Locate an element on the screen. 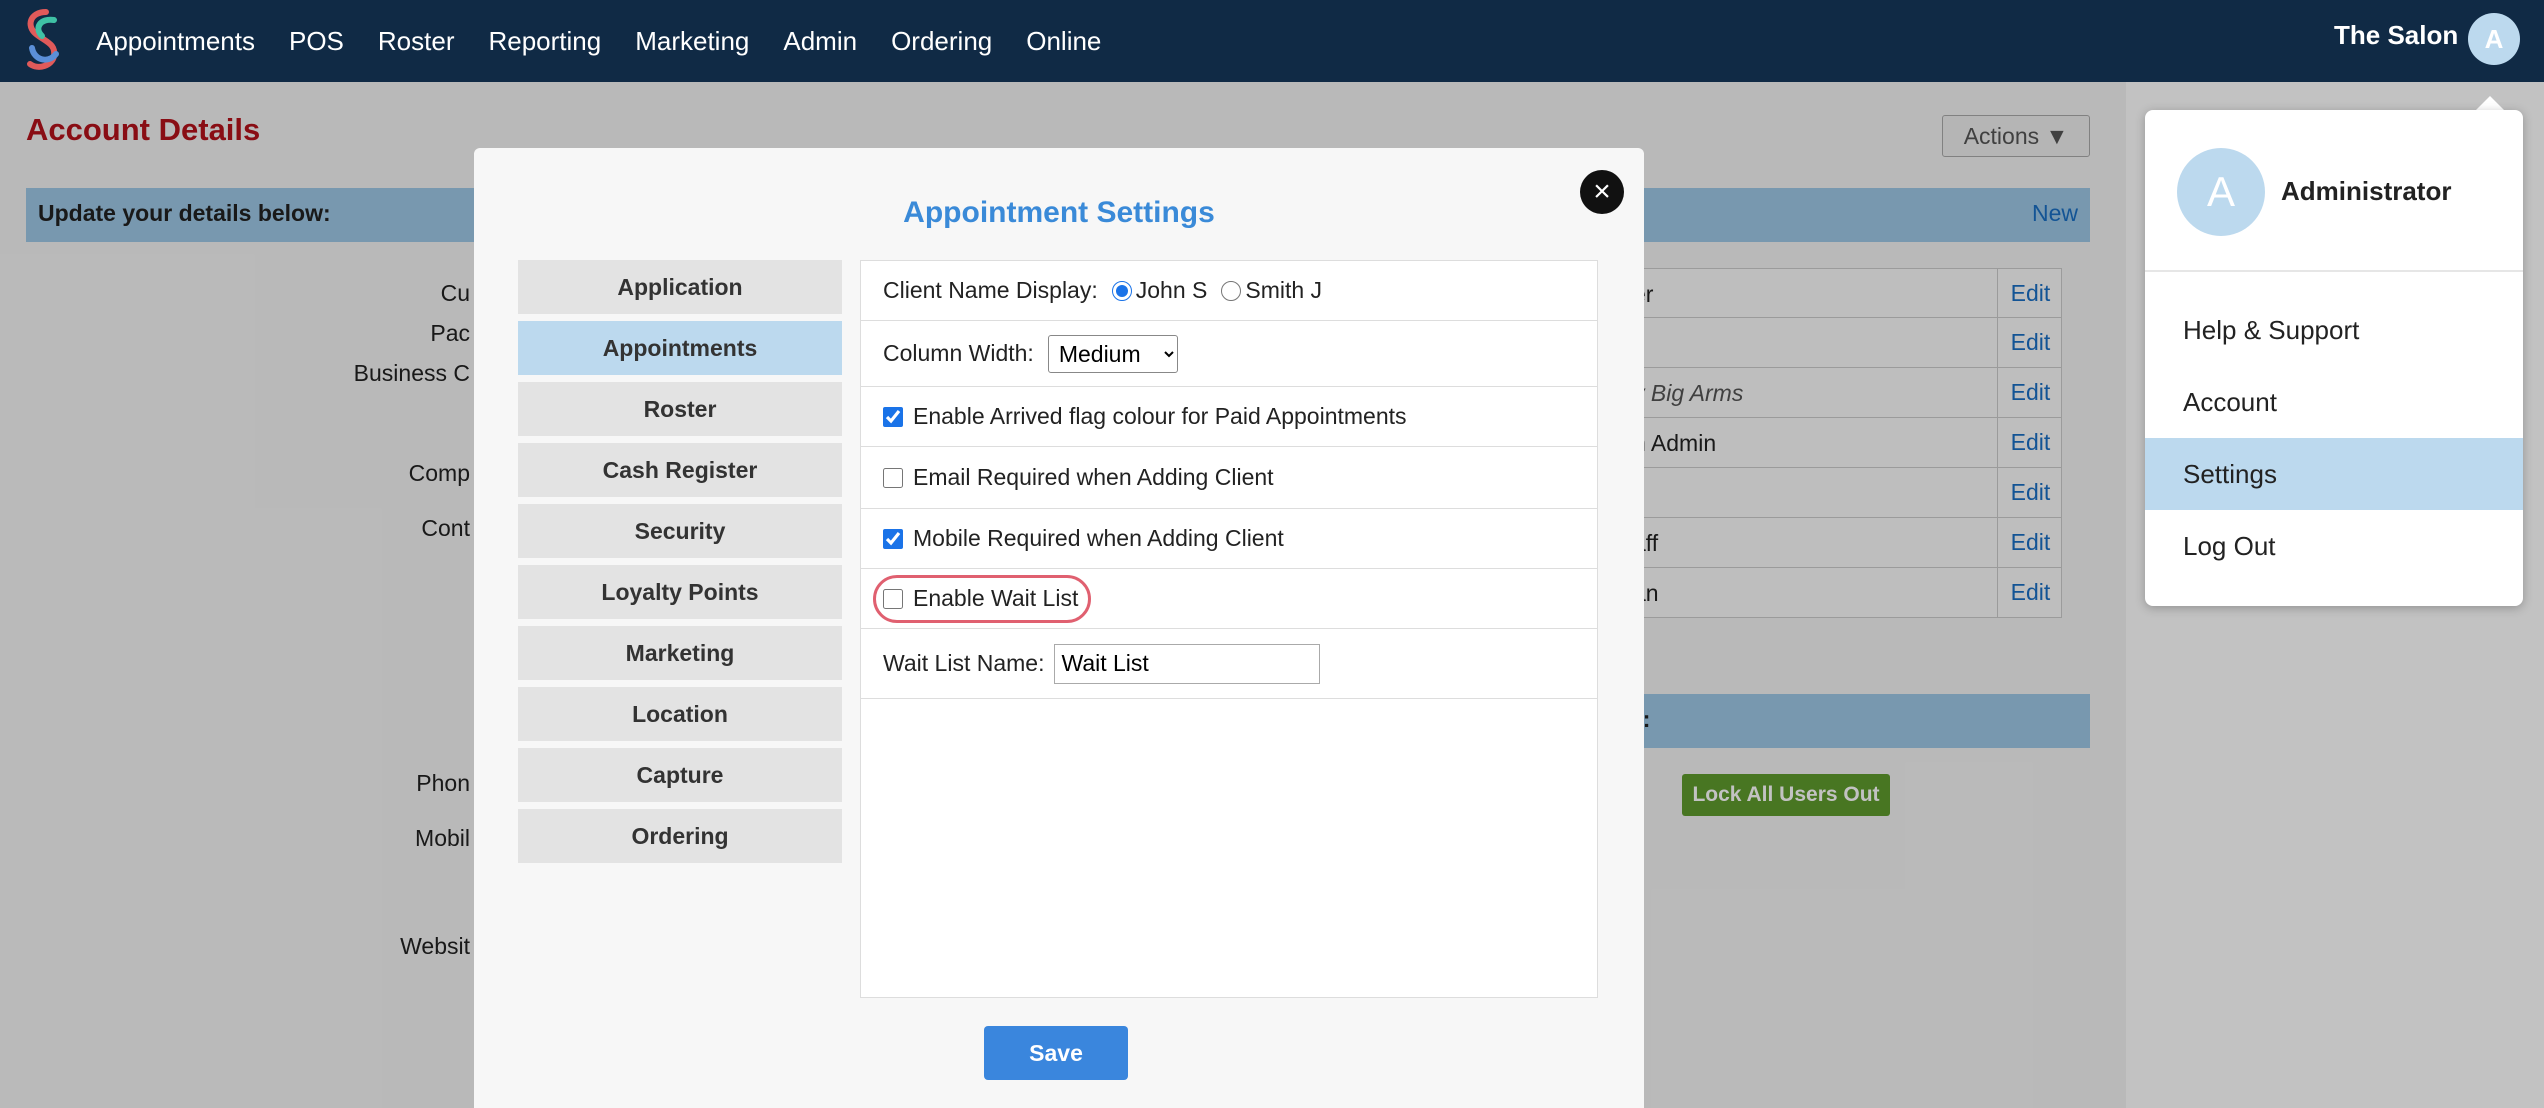 Image resolution: width=2544 pixels, height=1108 pixels. menu-item-roster: Roster is located at coordinates (680, 409).